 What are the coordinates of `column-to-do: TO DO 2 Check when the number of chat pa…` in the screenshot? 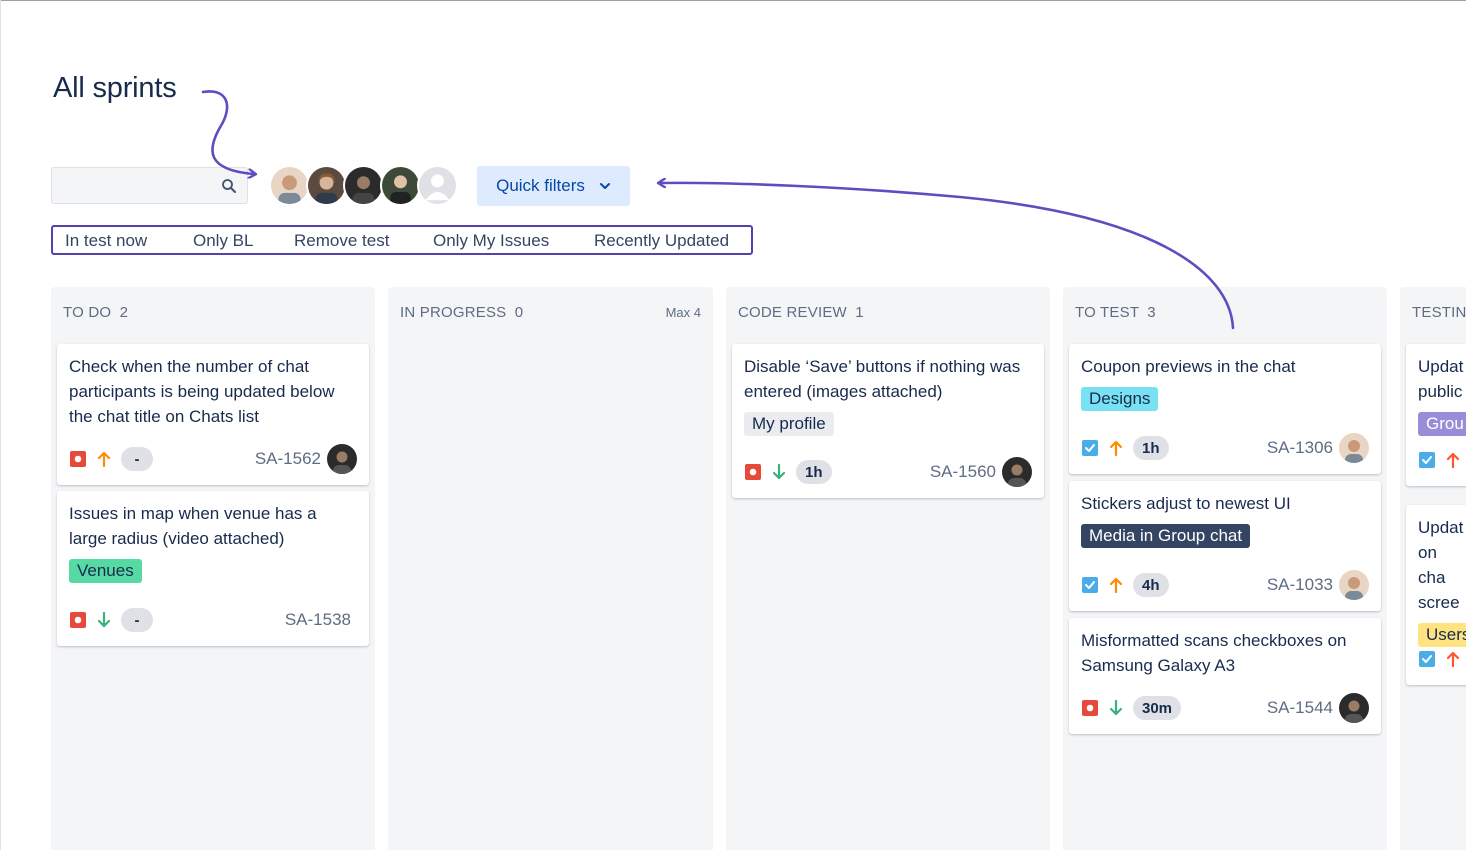 It's located at (213, 568).